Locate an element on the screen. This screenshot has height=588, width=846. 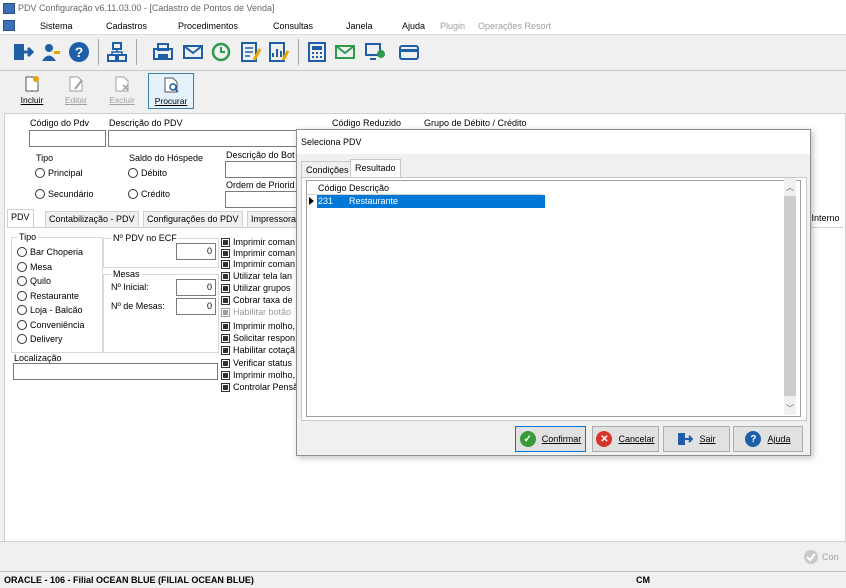
tipo-bar-choperia-radio: Bar Choperia is located at coordinates (50, 252).